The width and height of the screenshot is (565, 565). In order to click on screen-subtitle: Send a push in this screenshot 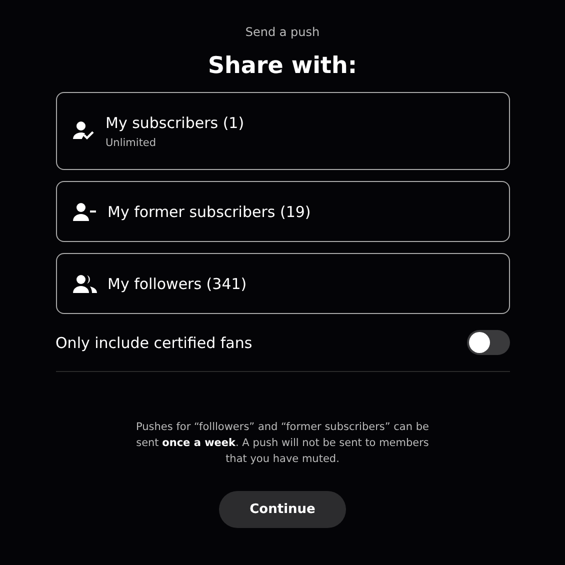, I will do `click(282, 32)`.